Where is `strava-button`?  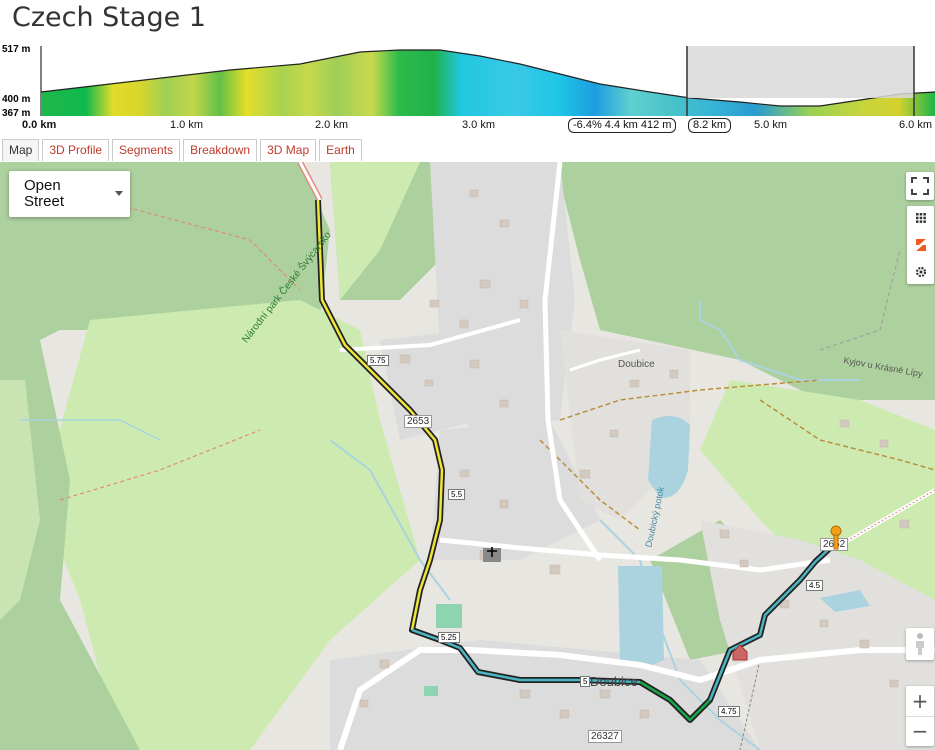
strava-button is located at coordinates (920, 244).